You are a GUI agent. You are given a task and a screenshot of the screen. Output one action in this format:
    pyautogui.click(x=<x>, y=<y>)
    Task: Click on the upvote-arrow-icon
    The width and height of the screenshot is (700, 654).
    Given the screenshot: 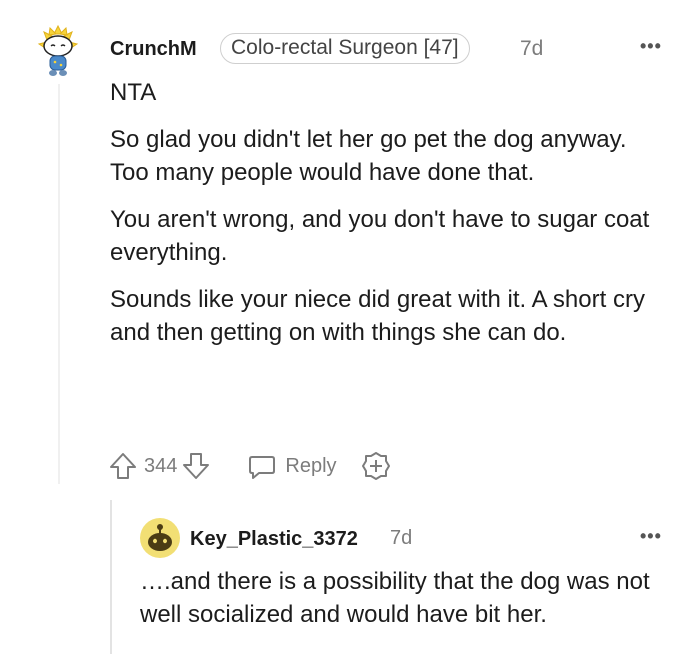 What is the action you would take?
    pyautogui.click(x=123, y=466)
    